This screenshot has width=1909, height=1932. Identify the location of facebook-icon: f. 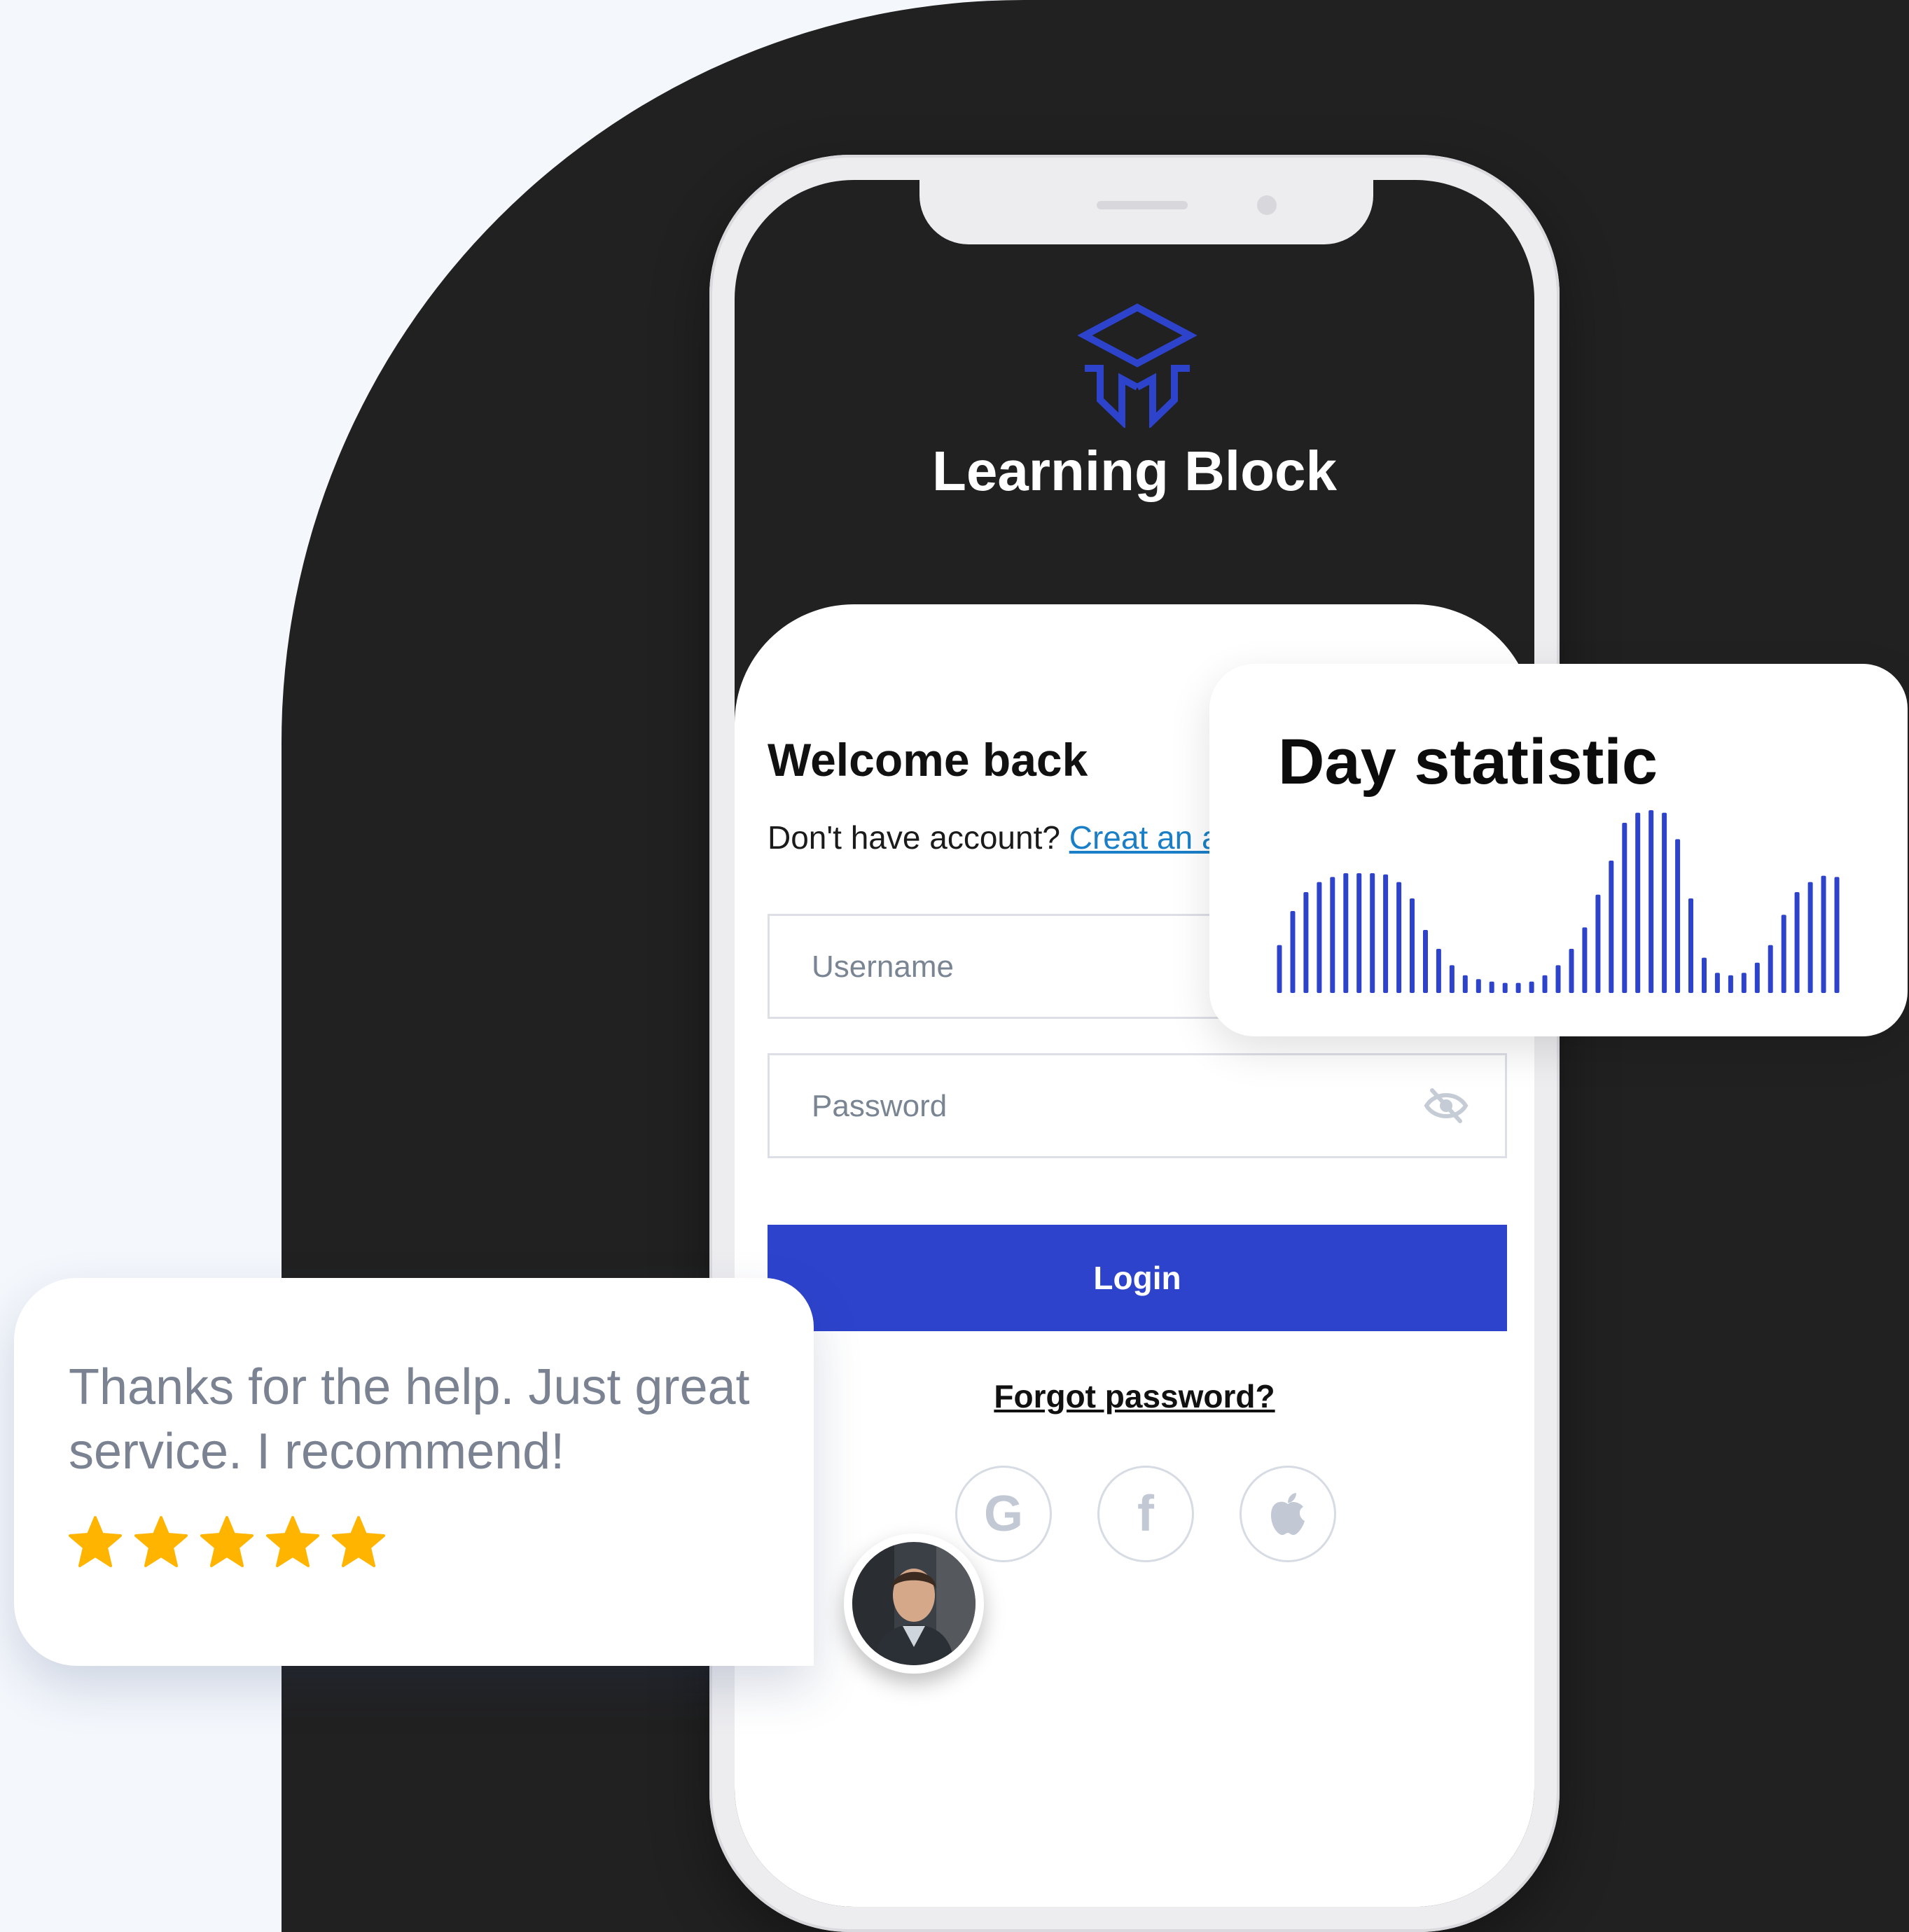
(1145, 1514).